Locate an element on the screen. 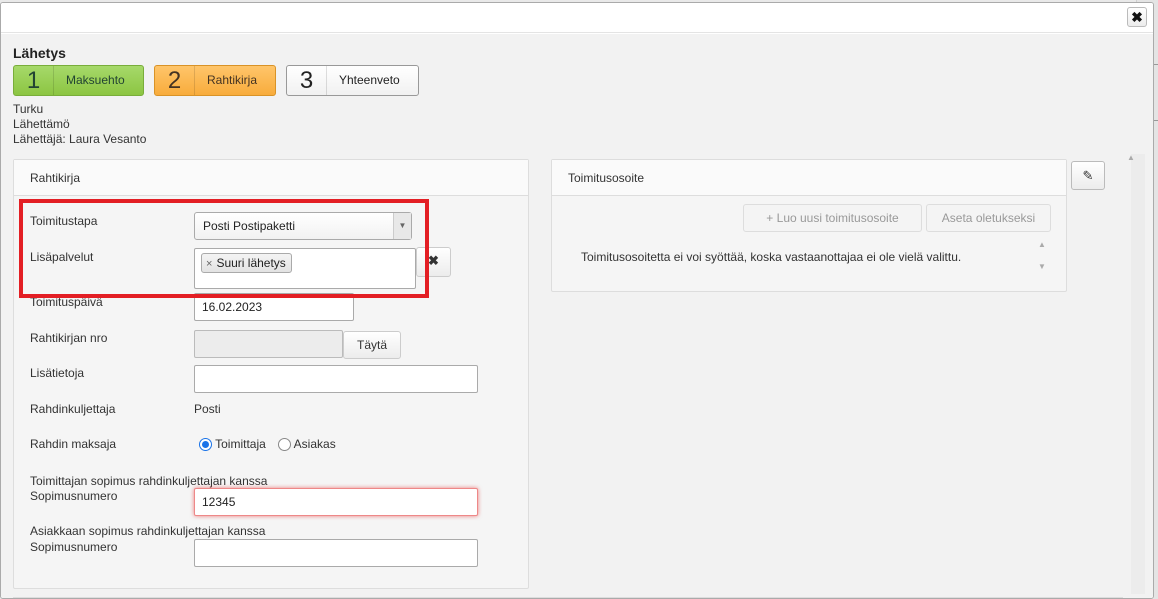 The width and height of the screenshot is (1158, 599). info-origin: Lähettämö is located at coordinates (41, 124).